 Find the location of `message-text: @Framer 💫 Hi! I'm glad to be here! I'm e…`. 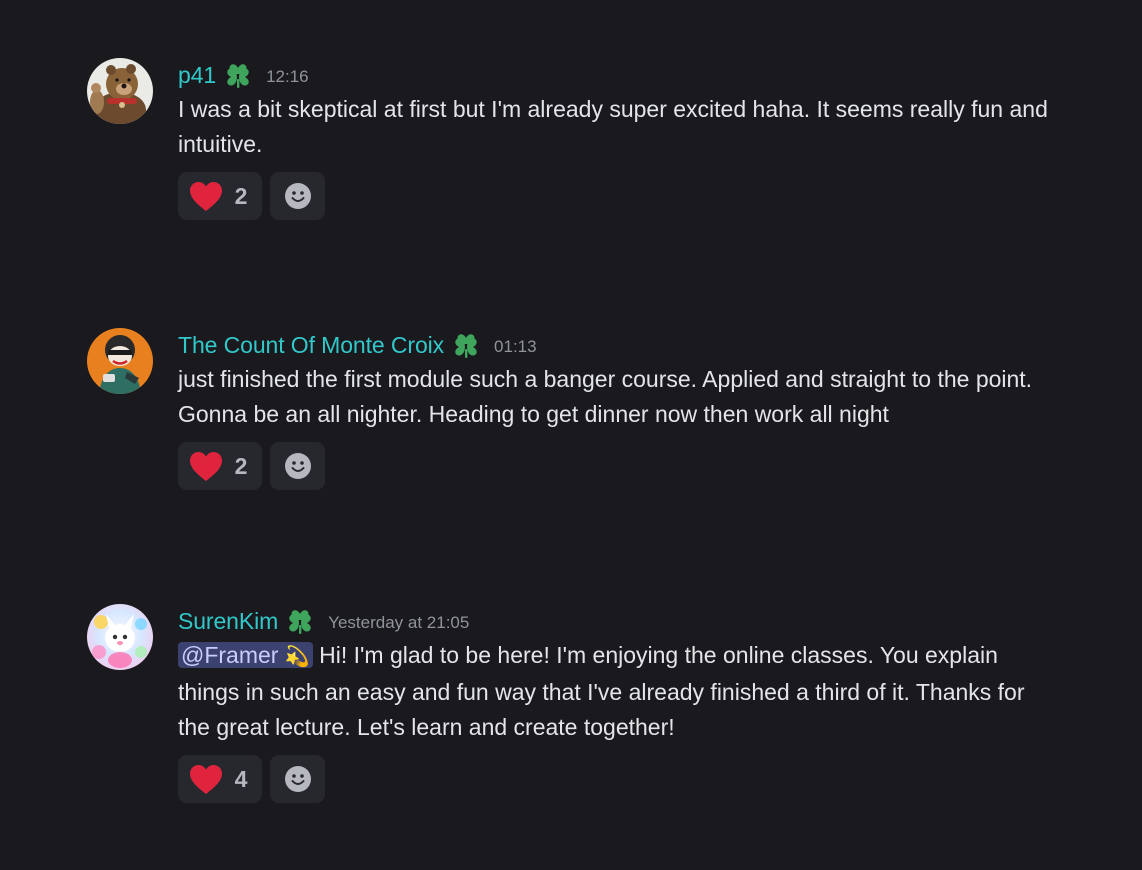

message-text: @Framer 💫 Hi! I'm glad to be here! I'm e… is located at coordinates (618, 691).